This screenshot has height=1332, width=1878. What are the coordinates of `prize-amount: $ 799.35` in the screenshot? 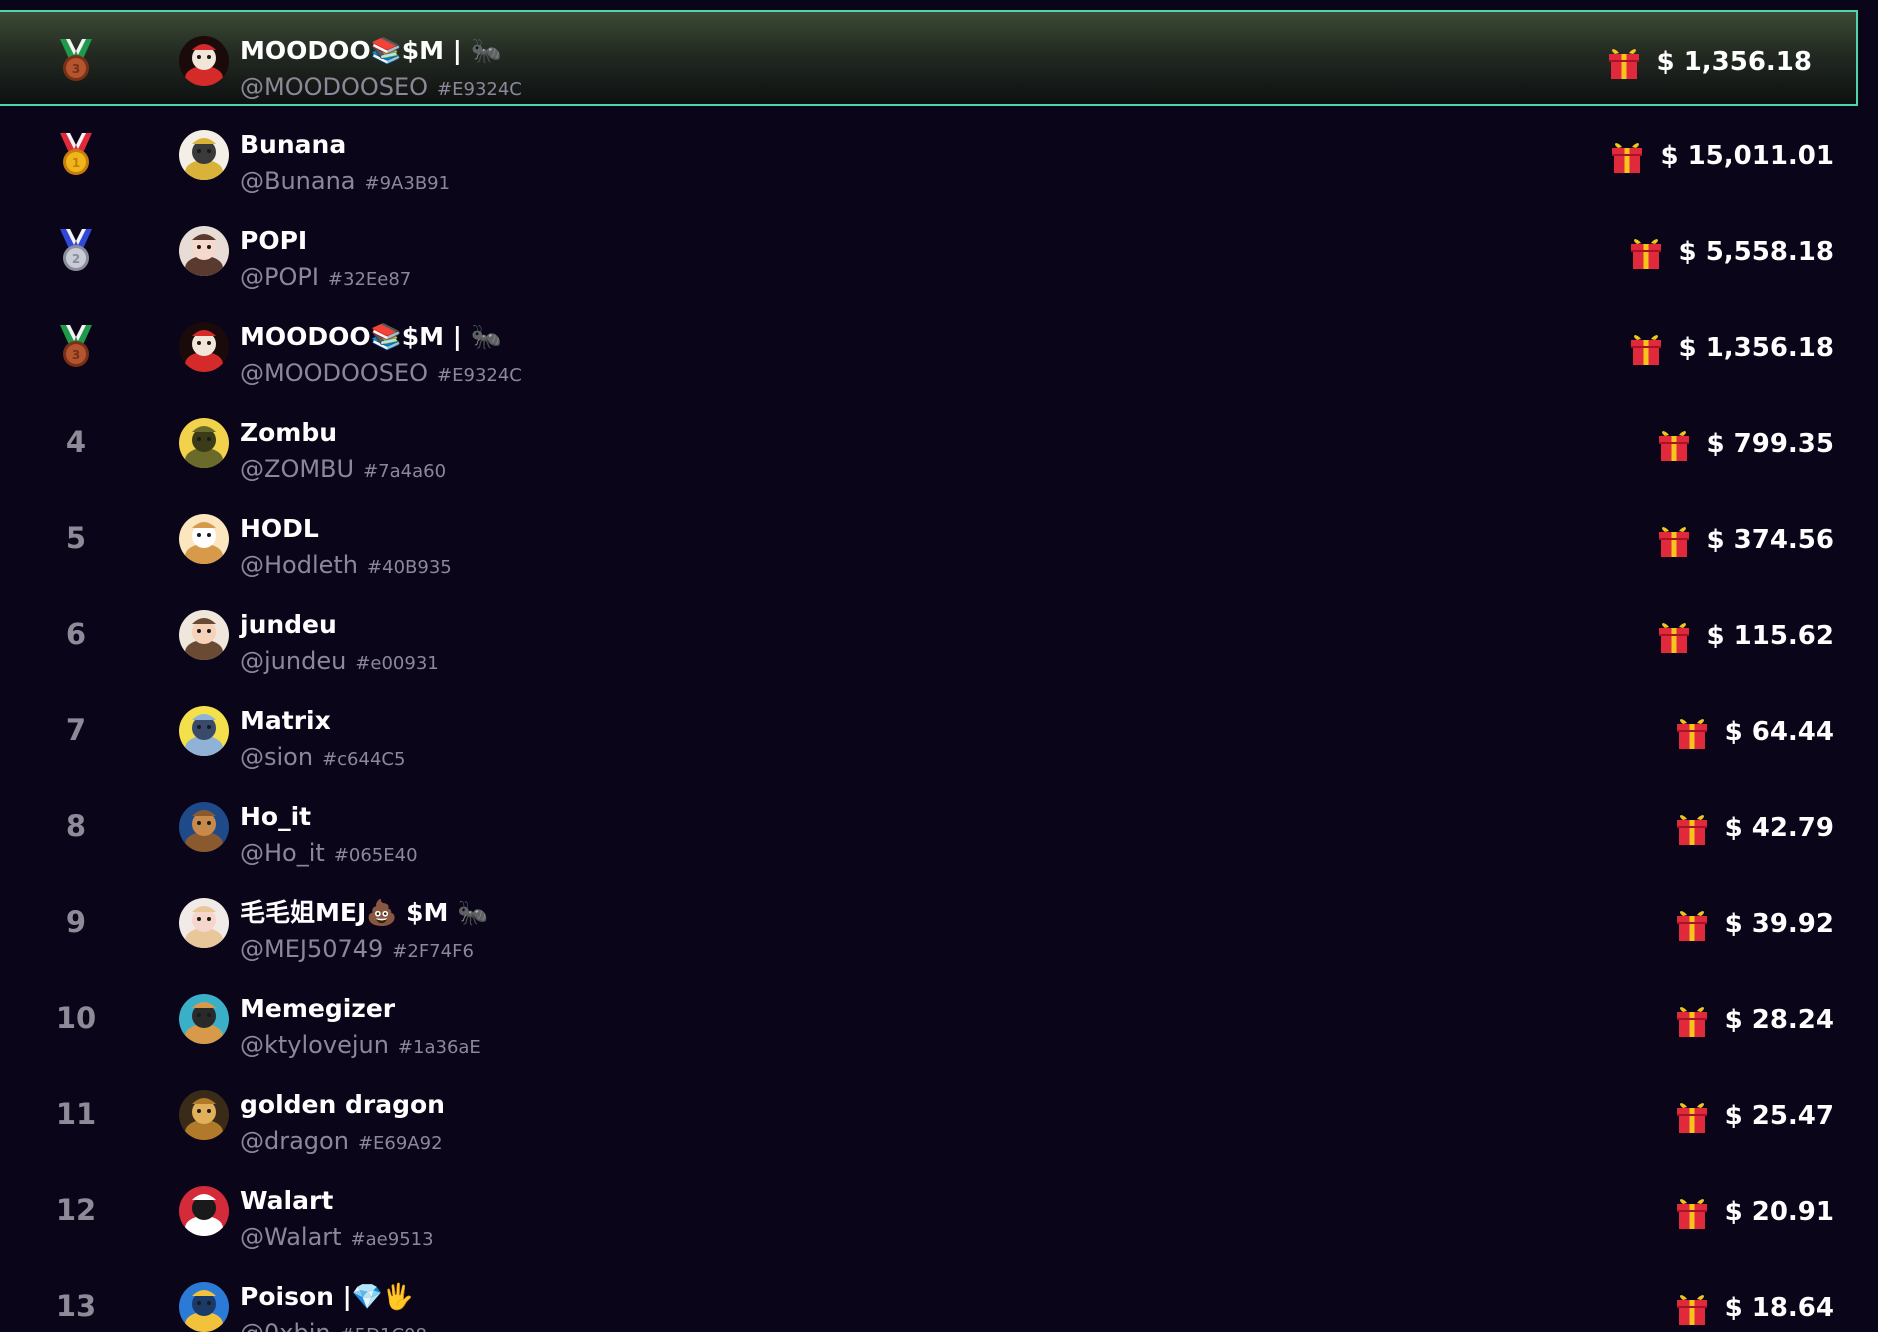 It's located at (1770, 444).